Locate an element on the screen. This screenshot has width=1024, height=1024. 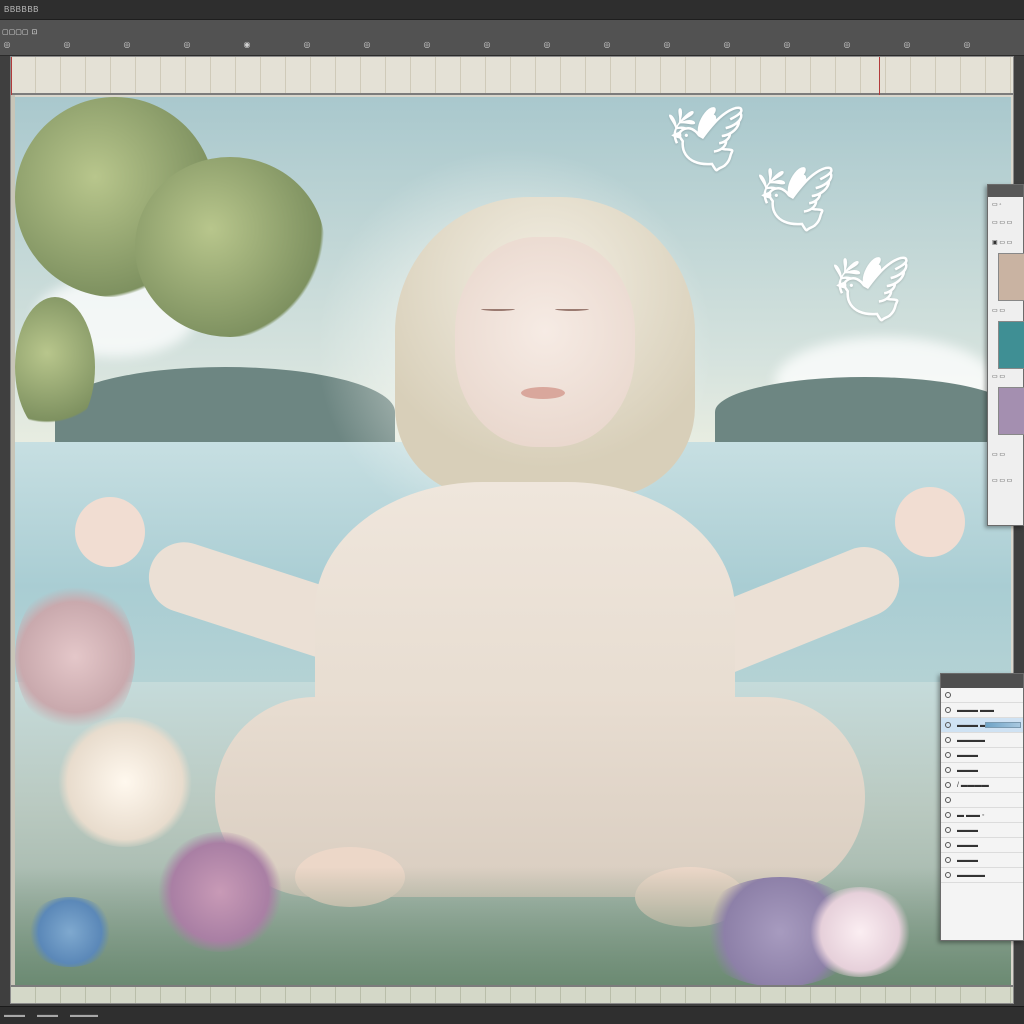
opacity-bar is located at coordinates (1003, 725).